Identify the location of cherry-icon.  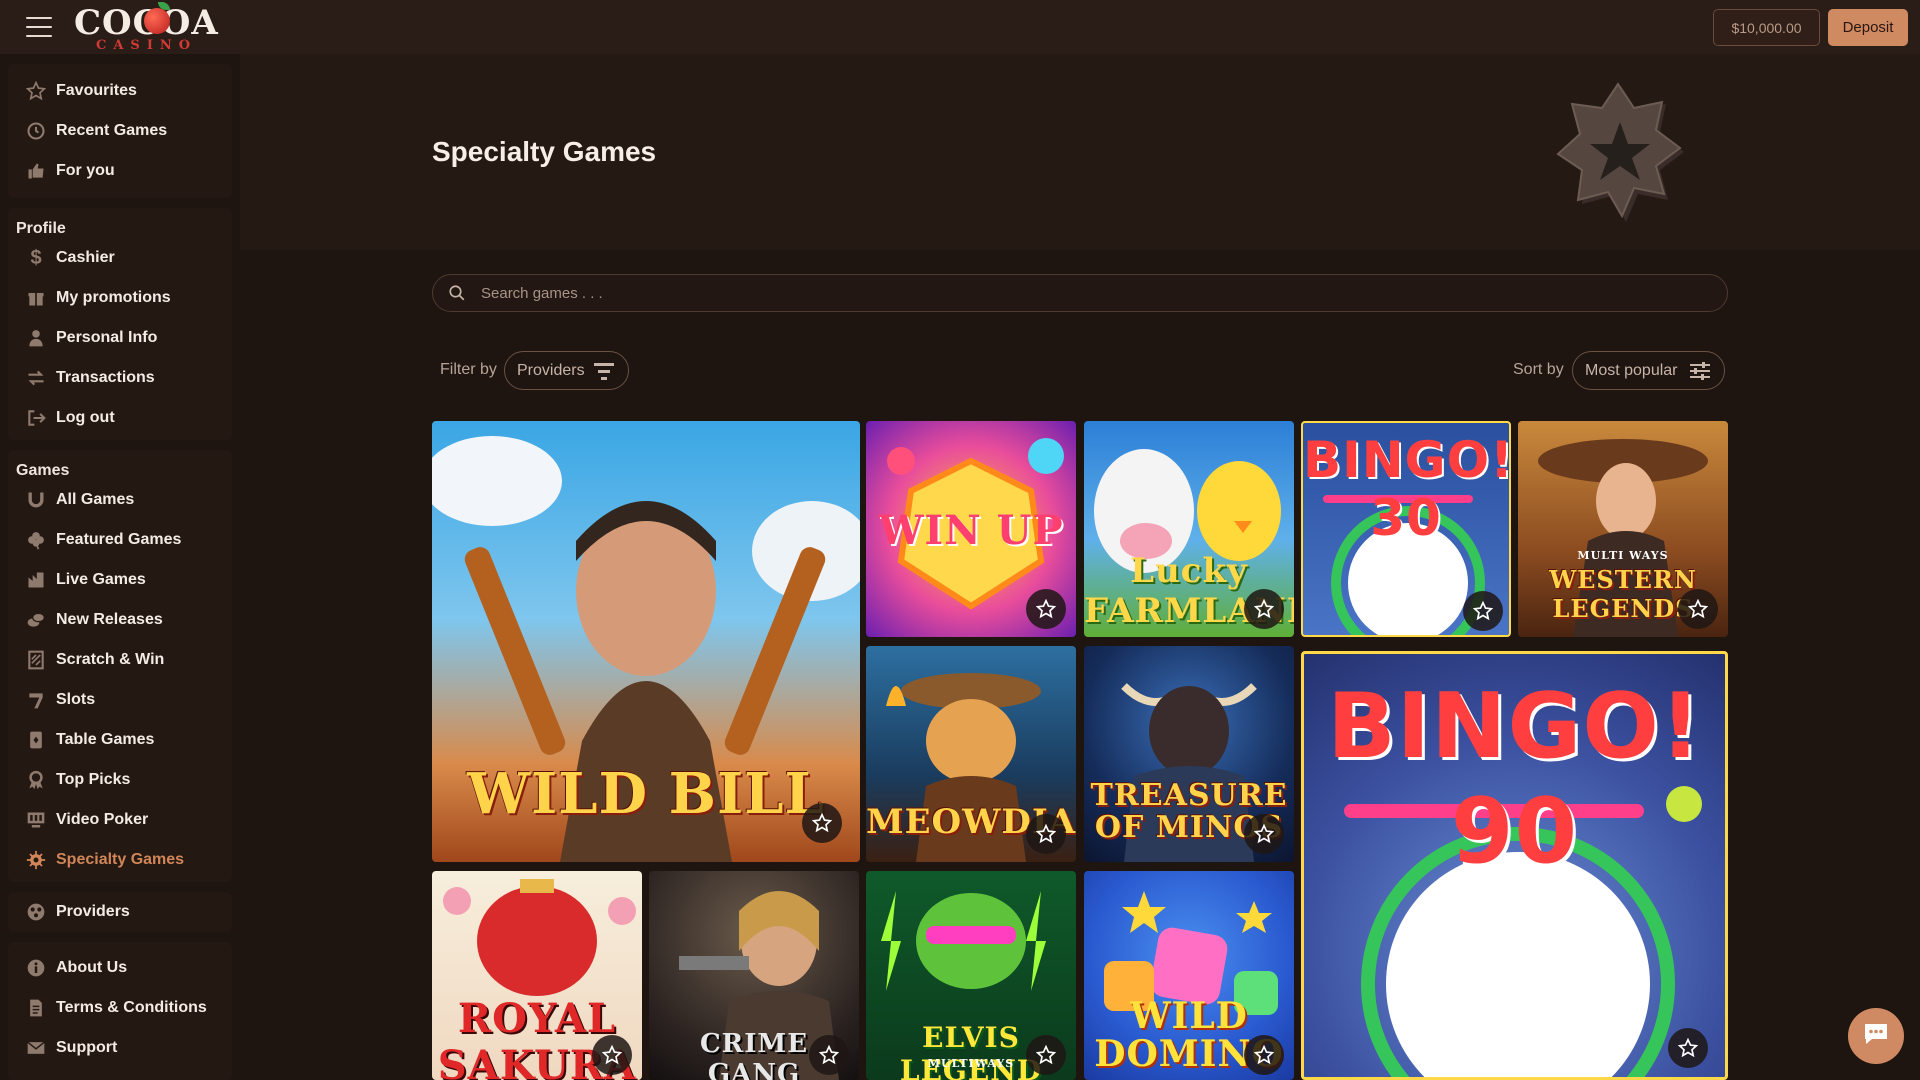
(157, 21).